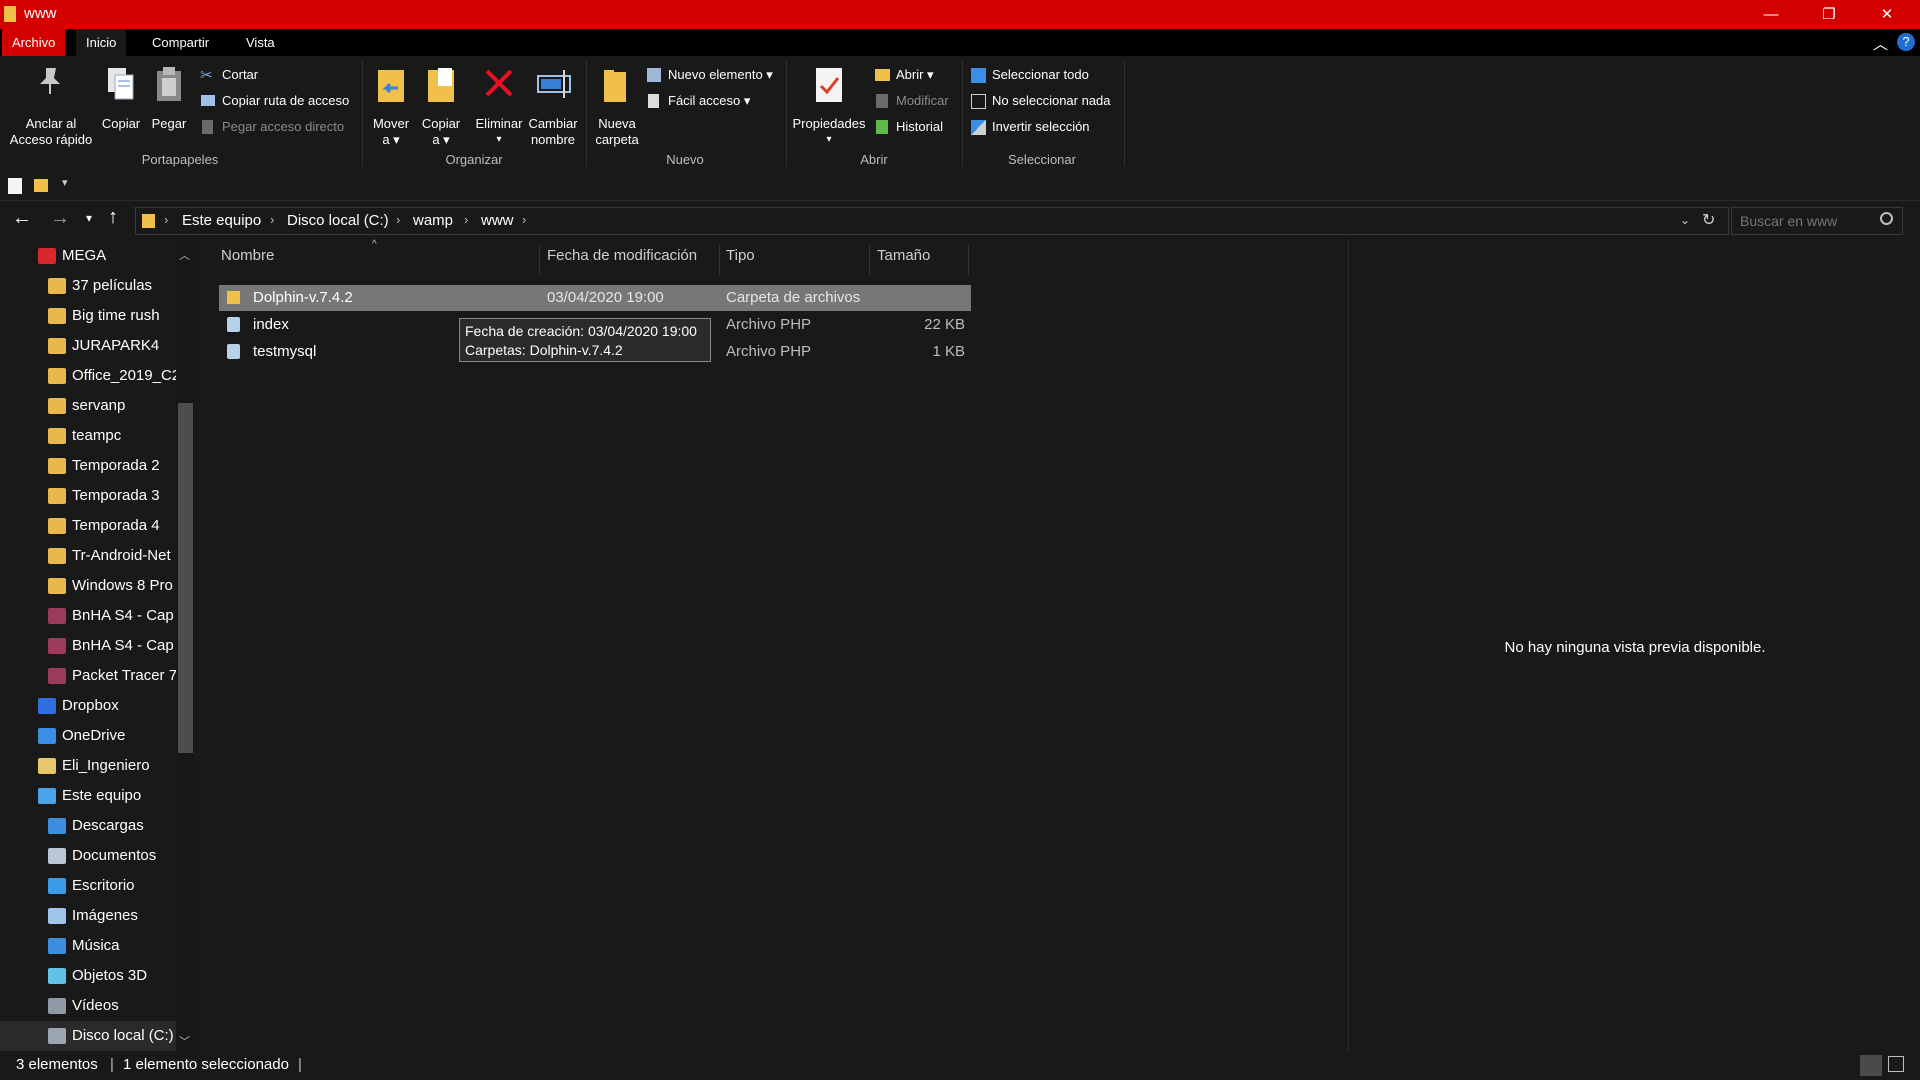  What do you see at coordinates (99, 405) in the screenshot?
I see `sidebar-item-label: servanp` at bounding box center [99, 405].